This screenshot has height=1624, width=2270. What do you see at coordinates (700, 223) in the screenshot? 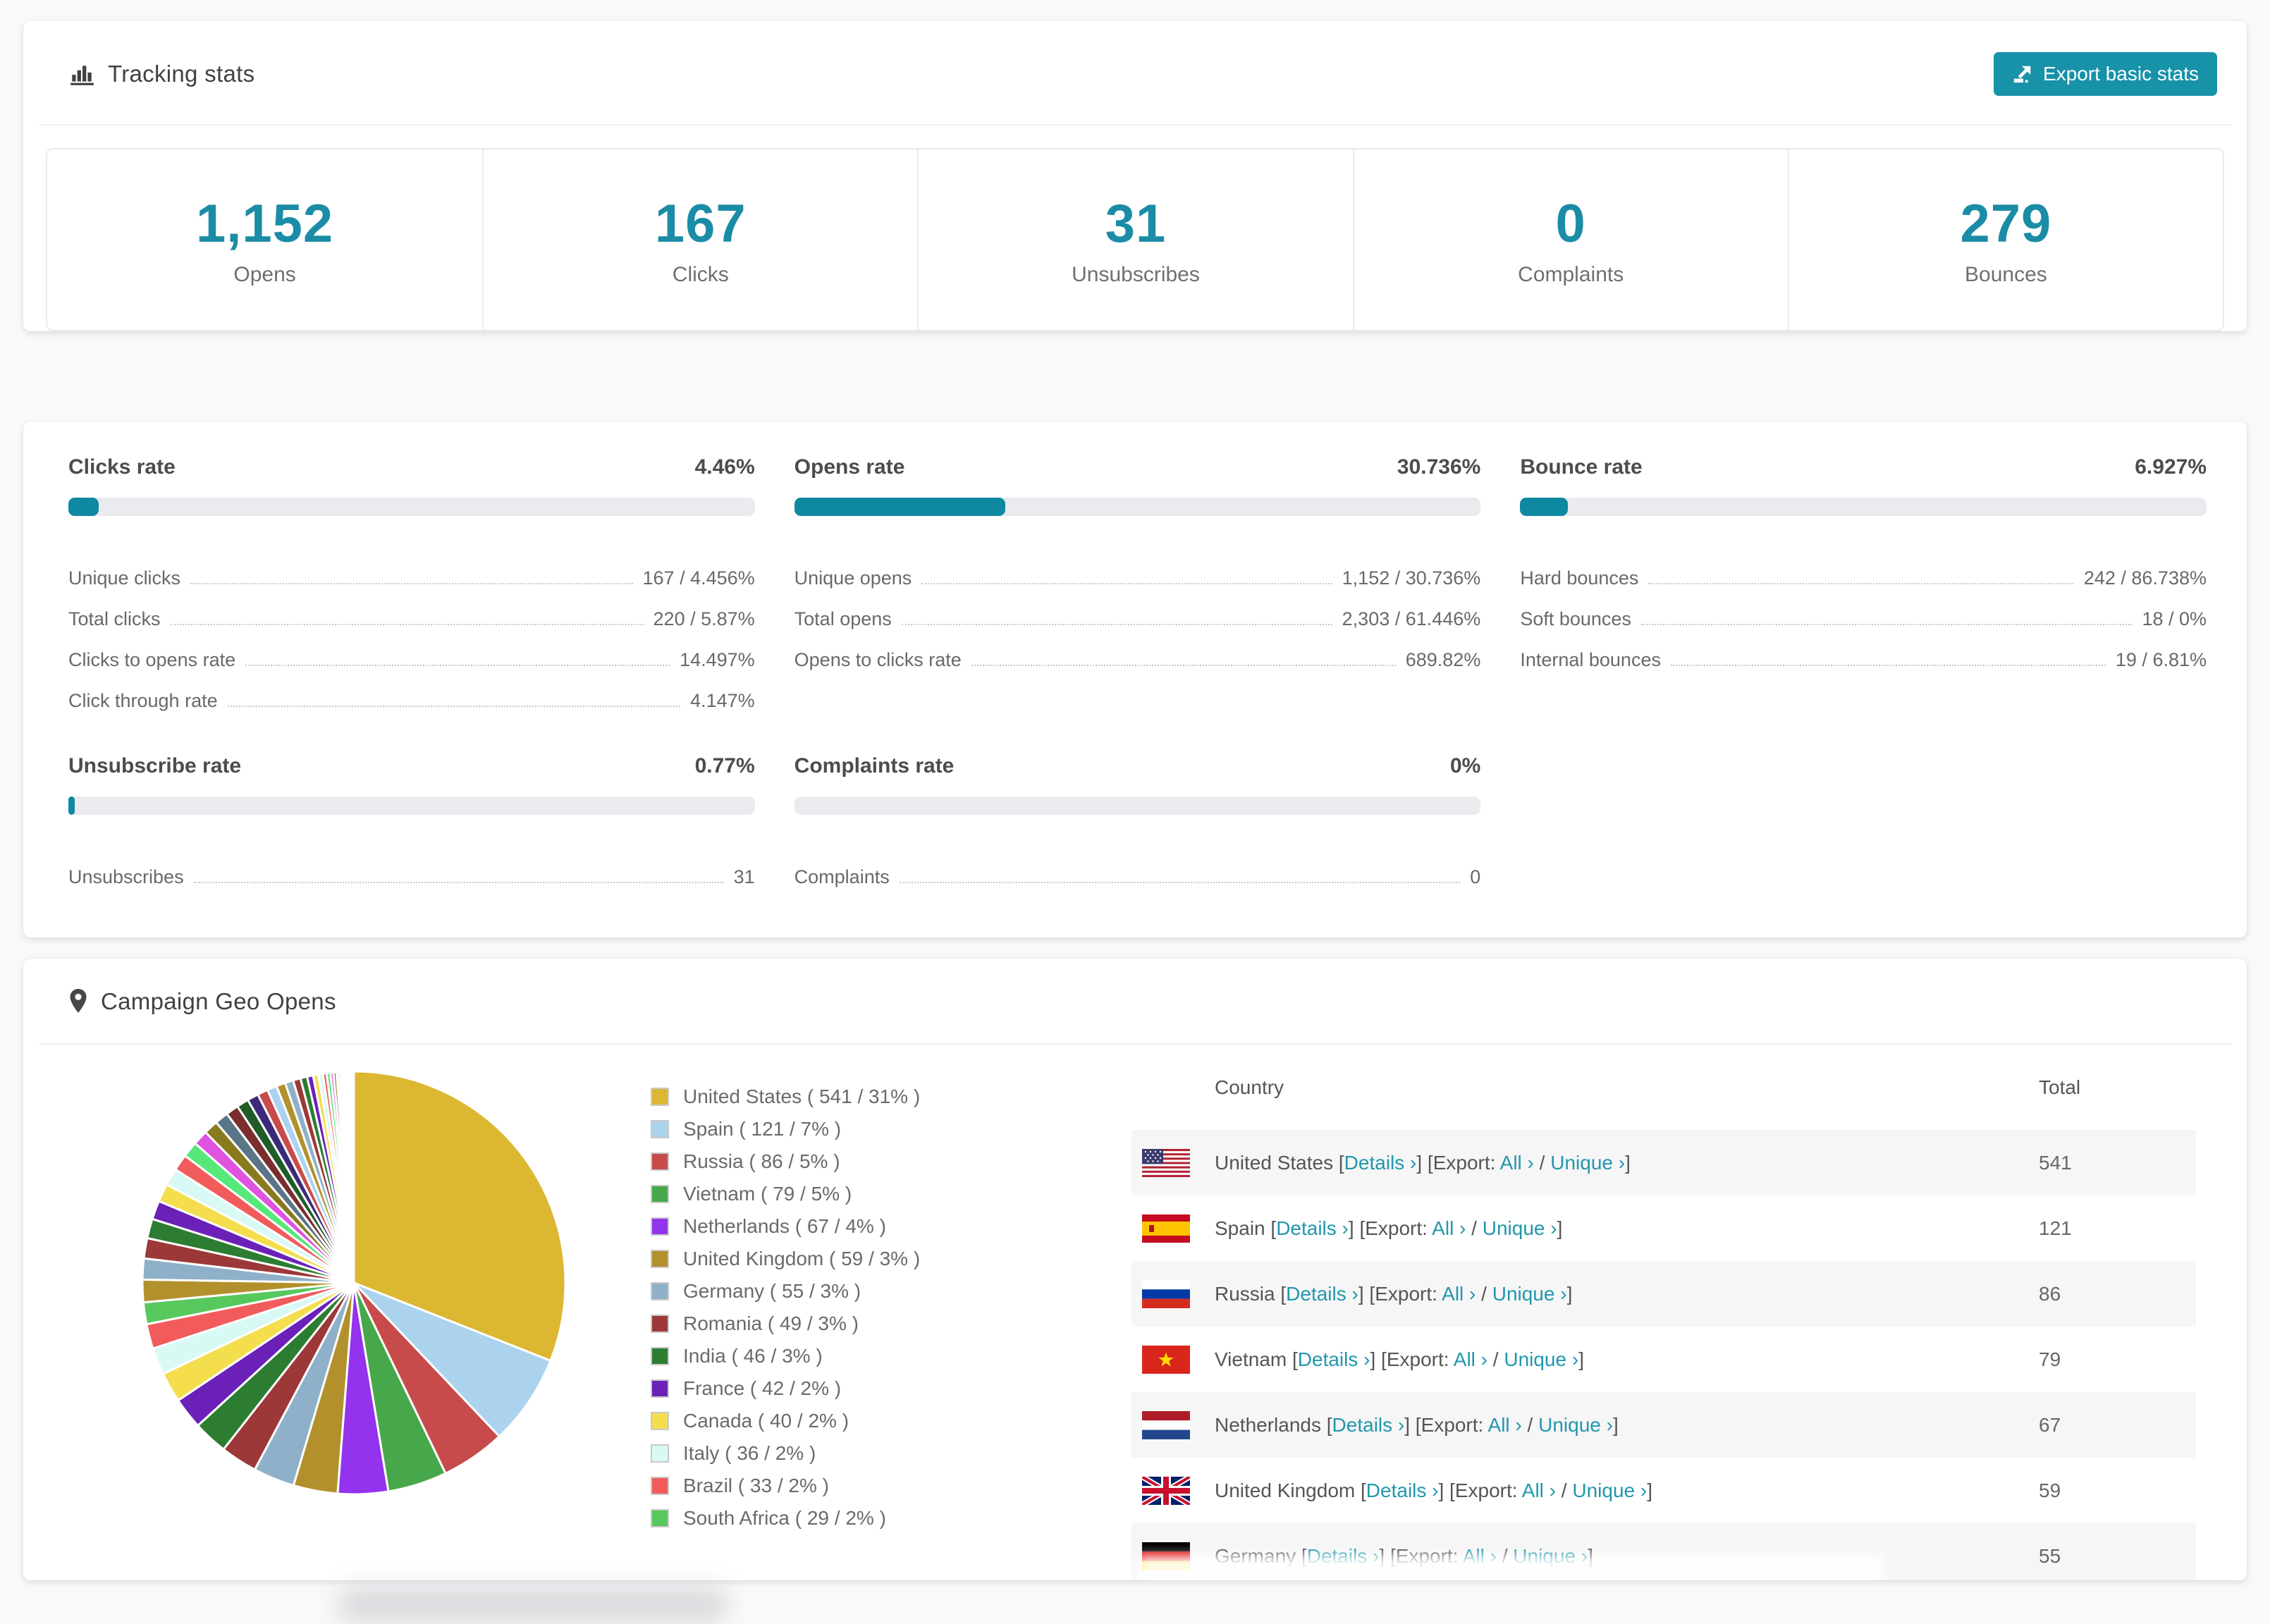
I see `stat-value: 167` at bounding box center [700, 223].